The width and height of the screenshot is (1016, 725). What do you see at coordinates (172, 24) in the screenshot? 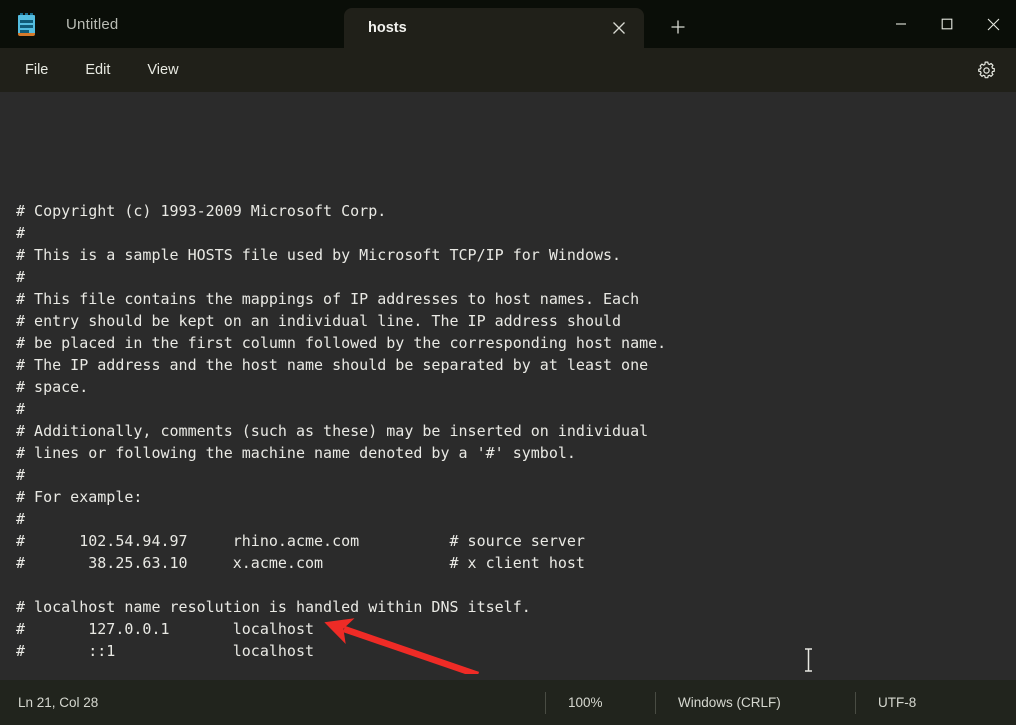
I see `title-bar-app-area: Untitled` at bounding box center [172, 24].